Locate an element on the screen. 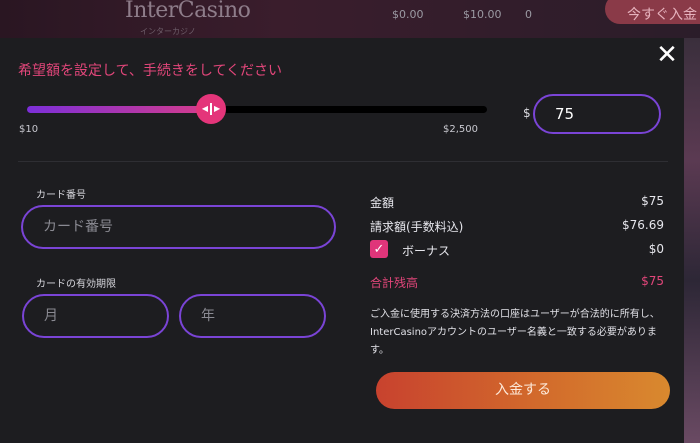 Image resolution: width=700 pixels, height=443 pixels. chevron-right-icon: ▶ is located at coordinates (217, 108).